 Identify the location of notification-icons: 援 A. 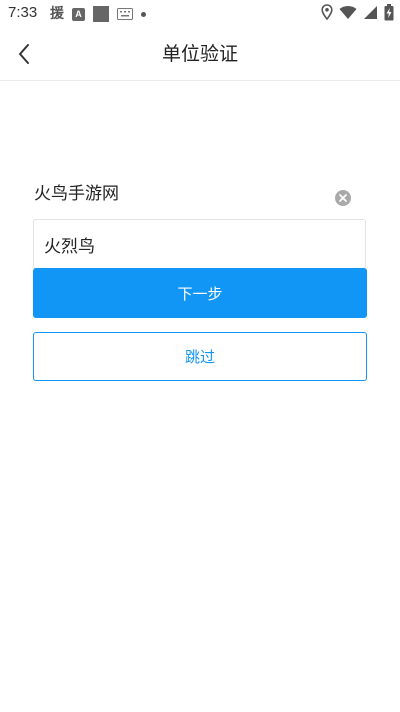
(98, 14).